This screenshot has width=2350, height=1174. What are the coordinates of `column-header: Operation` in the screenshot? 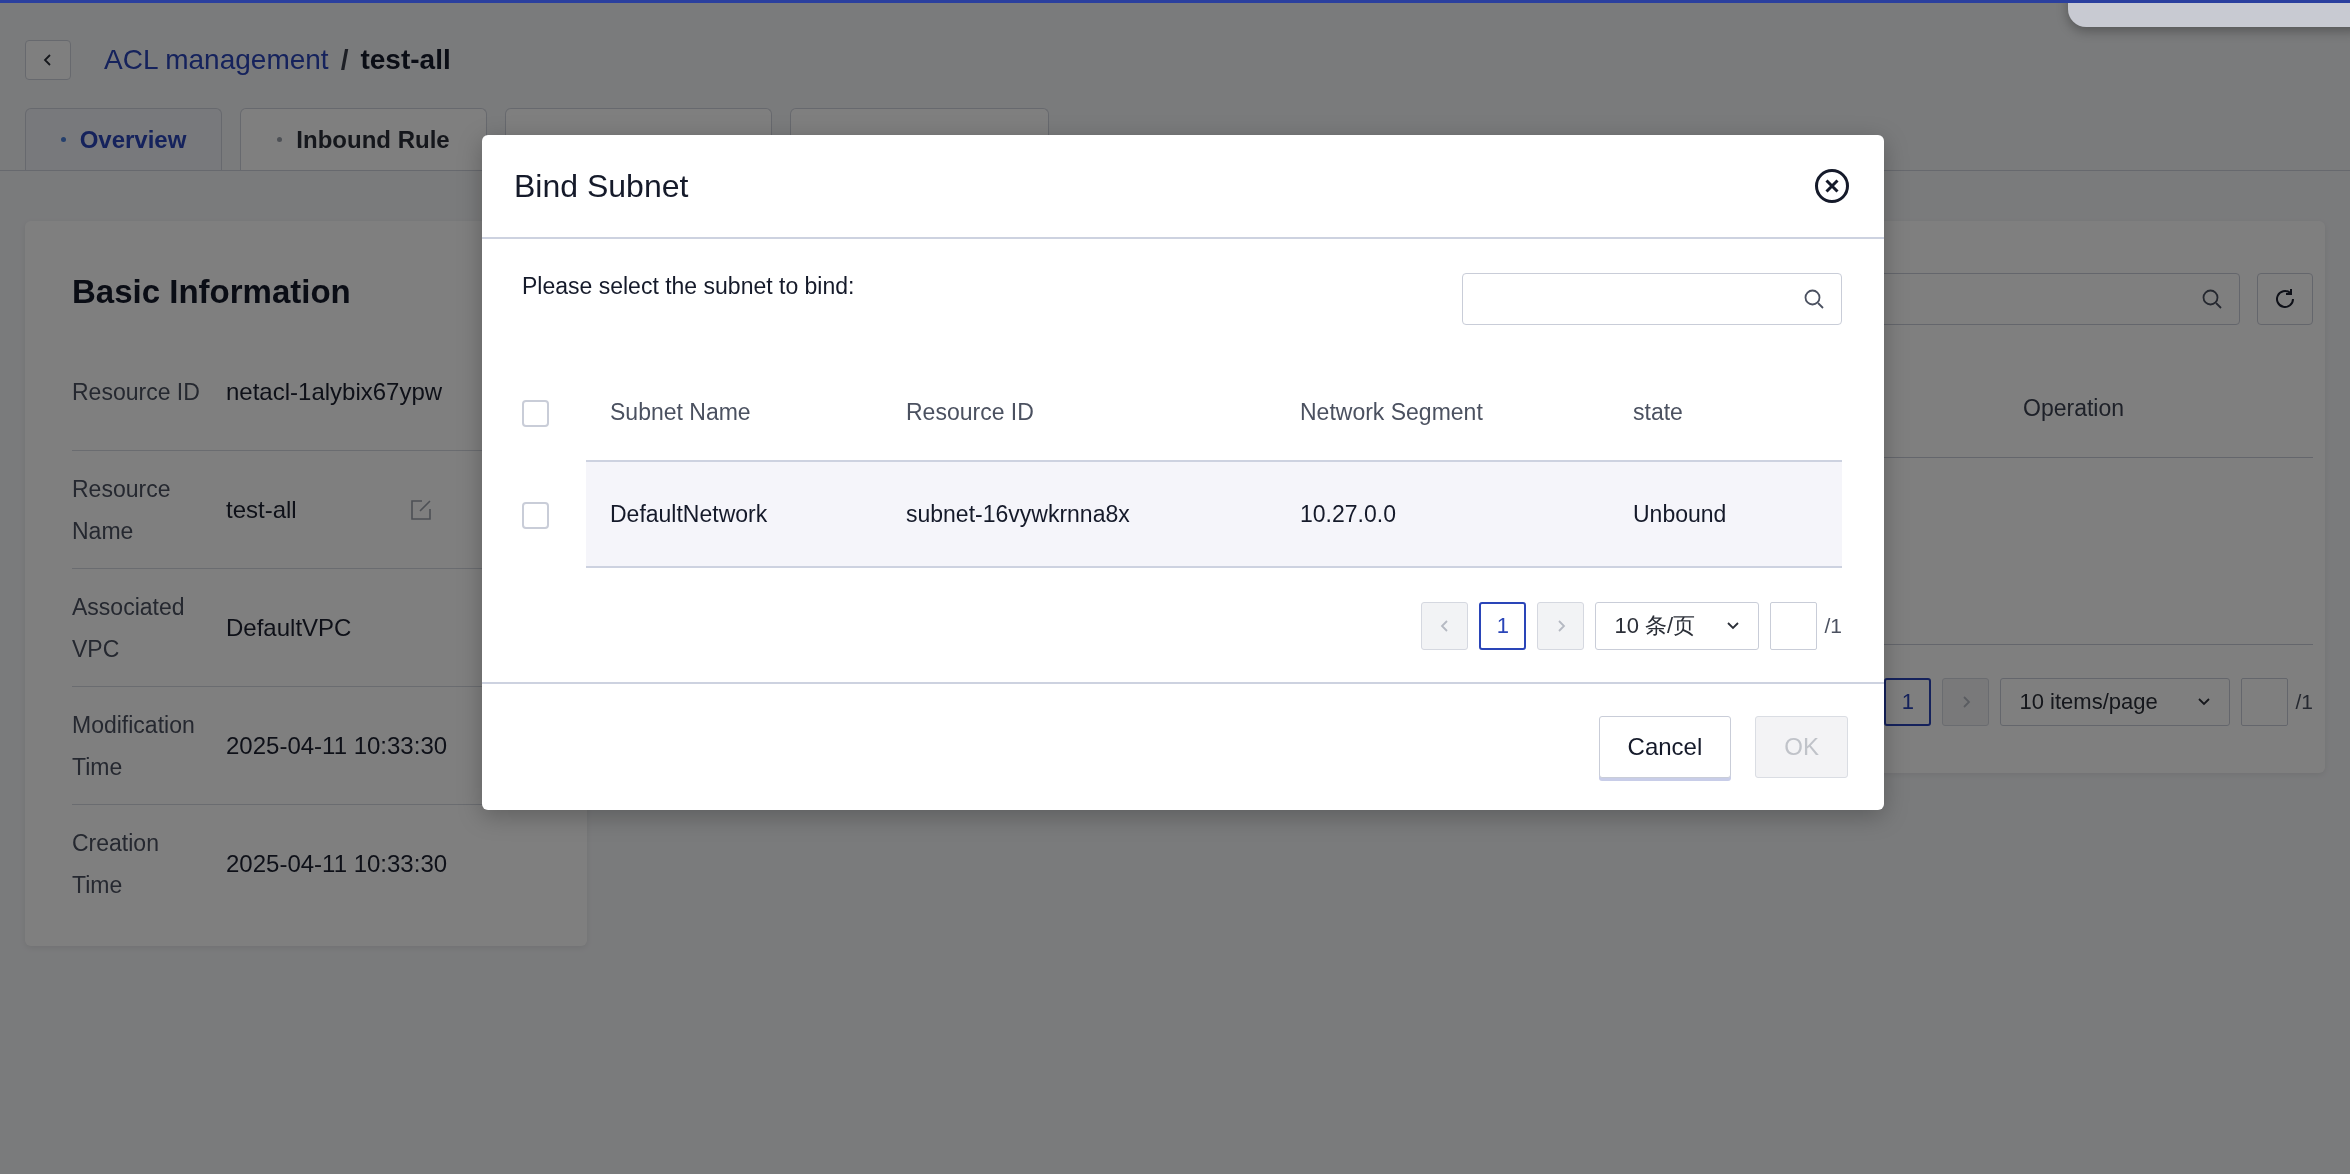 It's located at (2074, 408).